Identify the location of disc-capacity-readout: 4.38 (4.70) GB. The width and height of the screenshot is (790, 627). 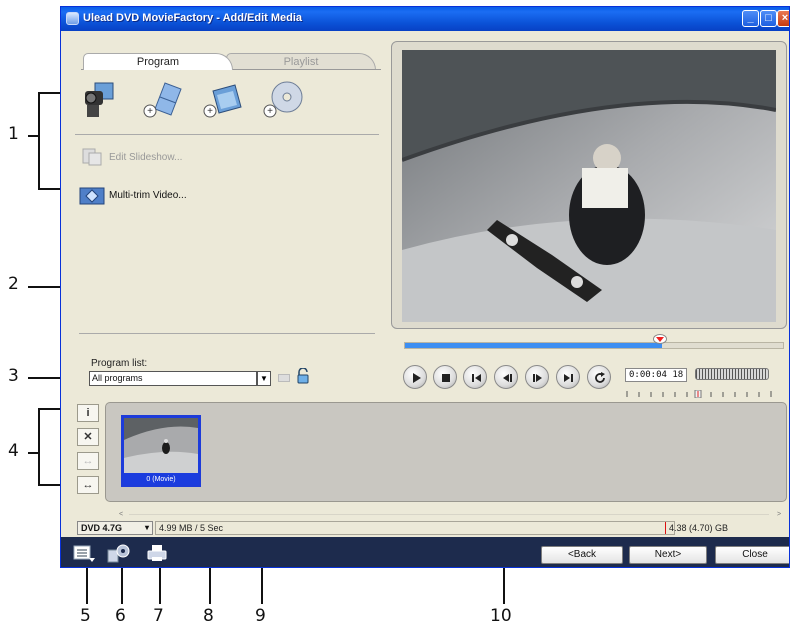
(699, 528).